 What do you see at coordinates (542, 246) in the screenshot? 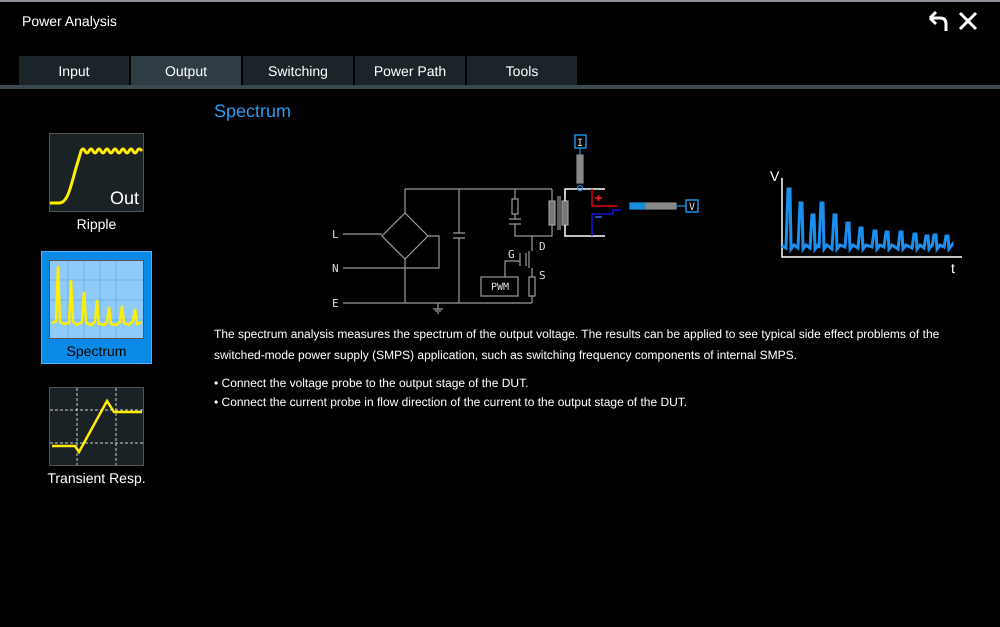
I see `circuit-label: D` at bounding box center [542, 246].